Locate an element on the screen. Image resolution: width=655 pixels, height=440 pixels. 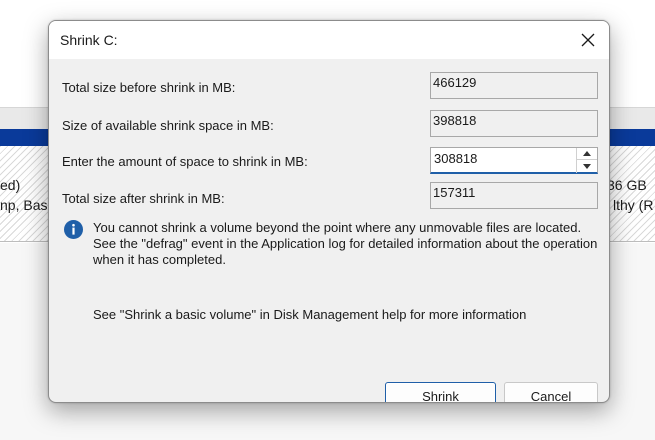
total-size-before-label: Total size before shrink in MB: is located at coordinates (149, 87).